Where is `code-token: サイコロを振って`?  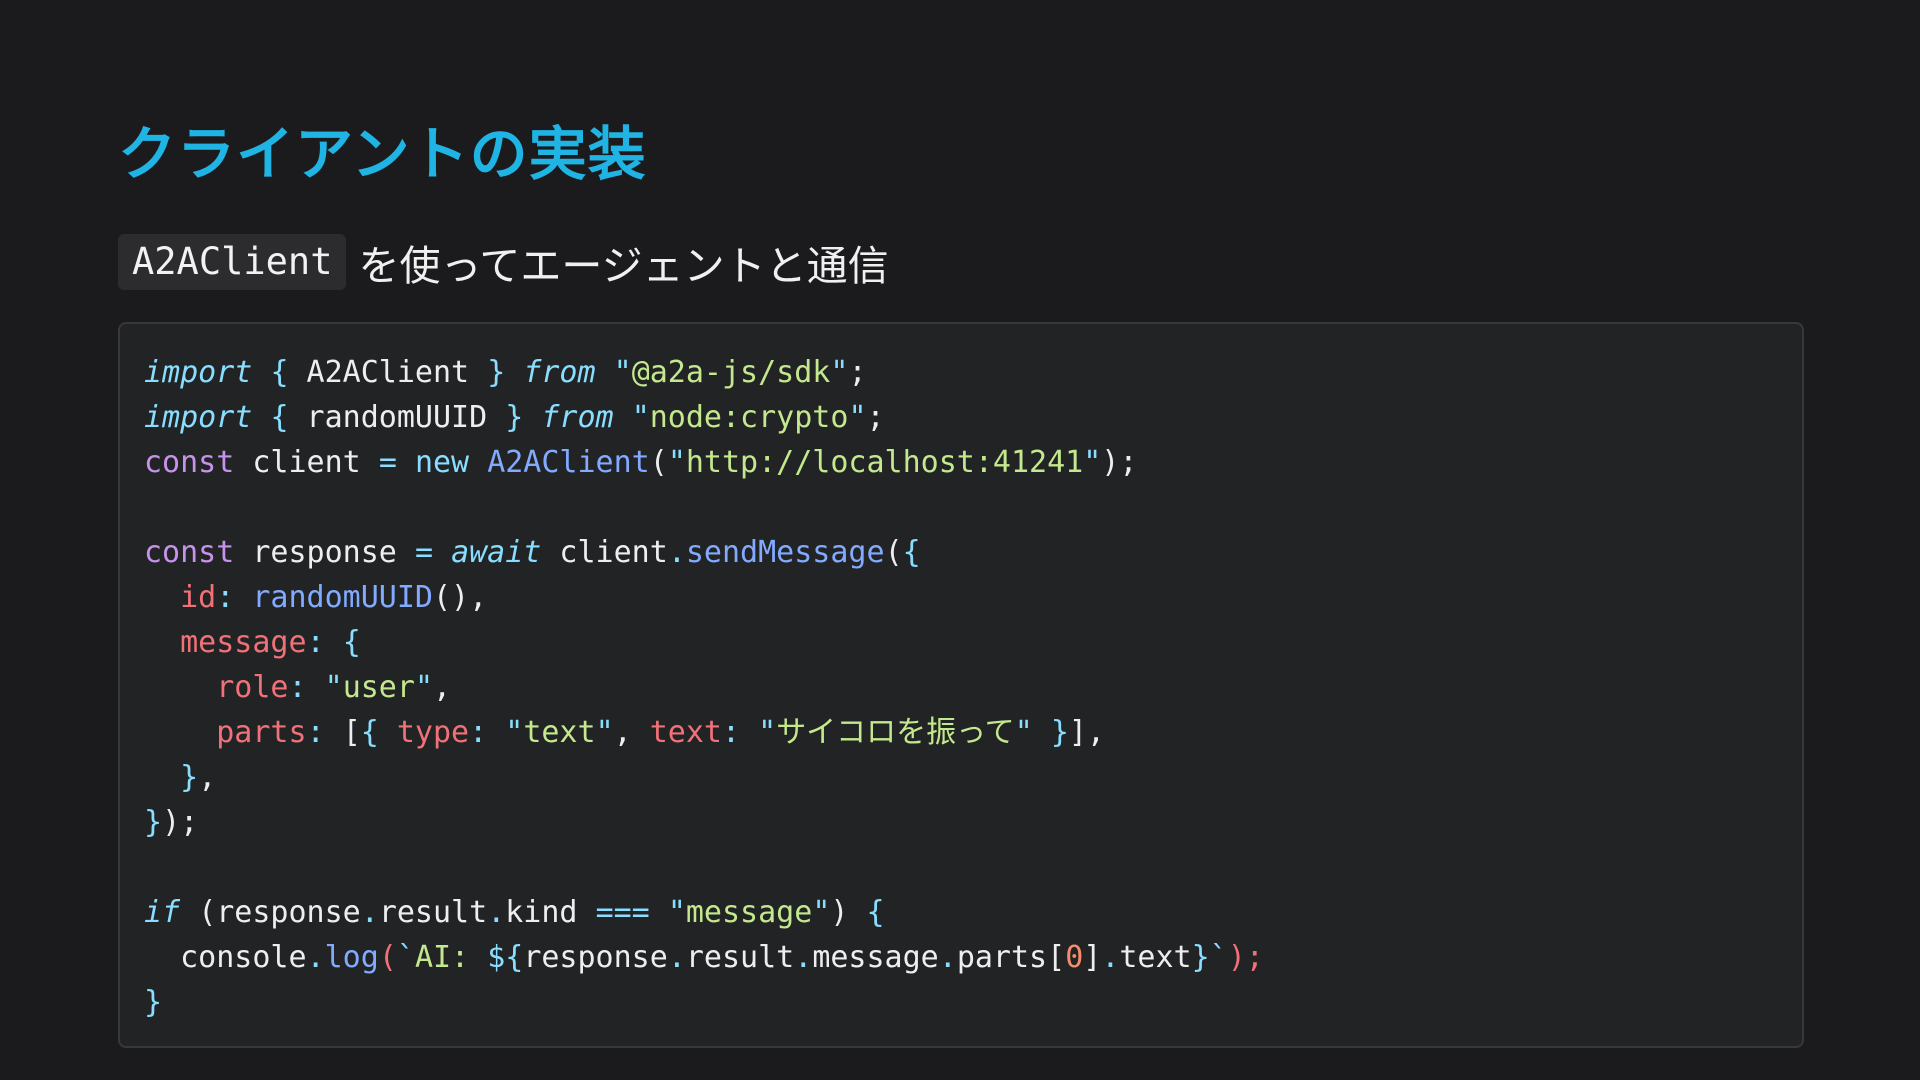
code-token: サイコロを振って is located at coordinates (895, 732).